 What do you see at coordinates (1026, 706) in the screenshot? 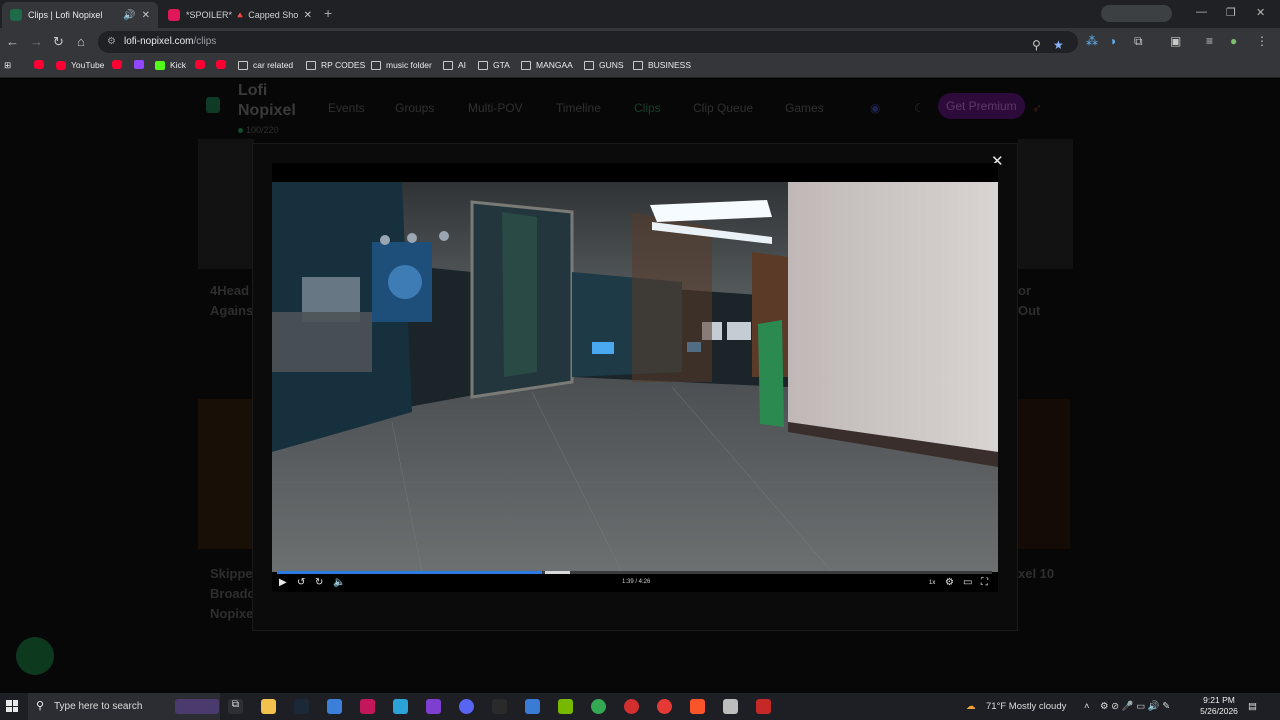
I see `weather-text: 71°F Mostly cloudy` at bounding box center [1026, 706].